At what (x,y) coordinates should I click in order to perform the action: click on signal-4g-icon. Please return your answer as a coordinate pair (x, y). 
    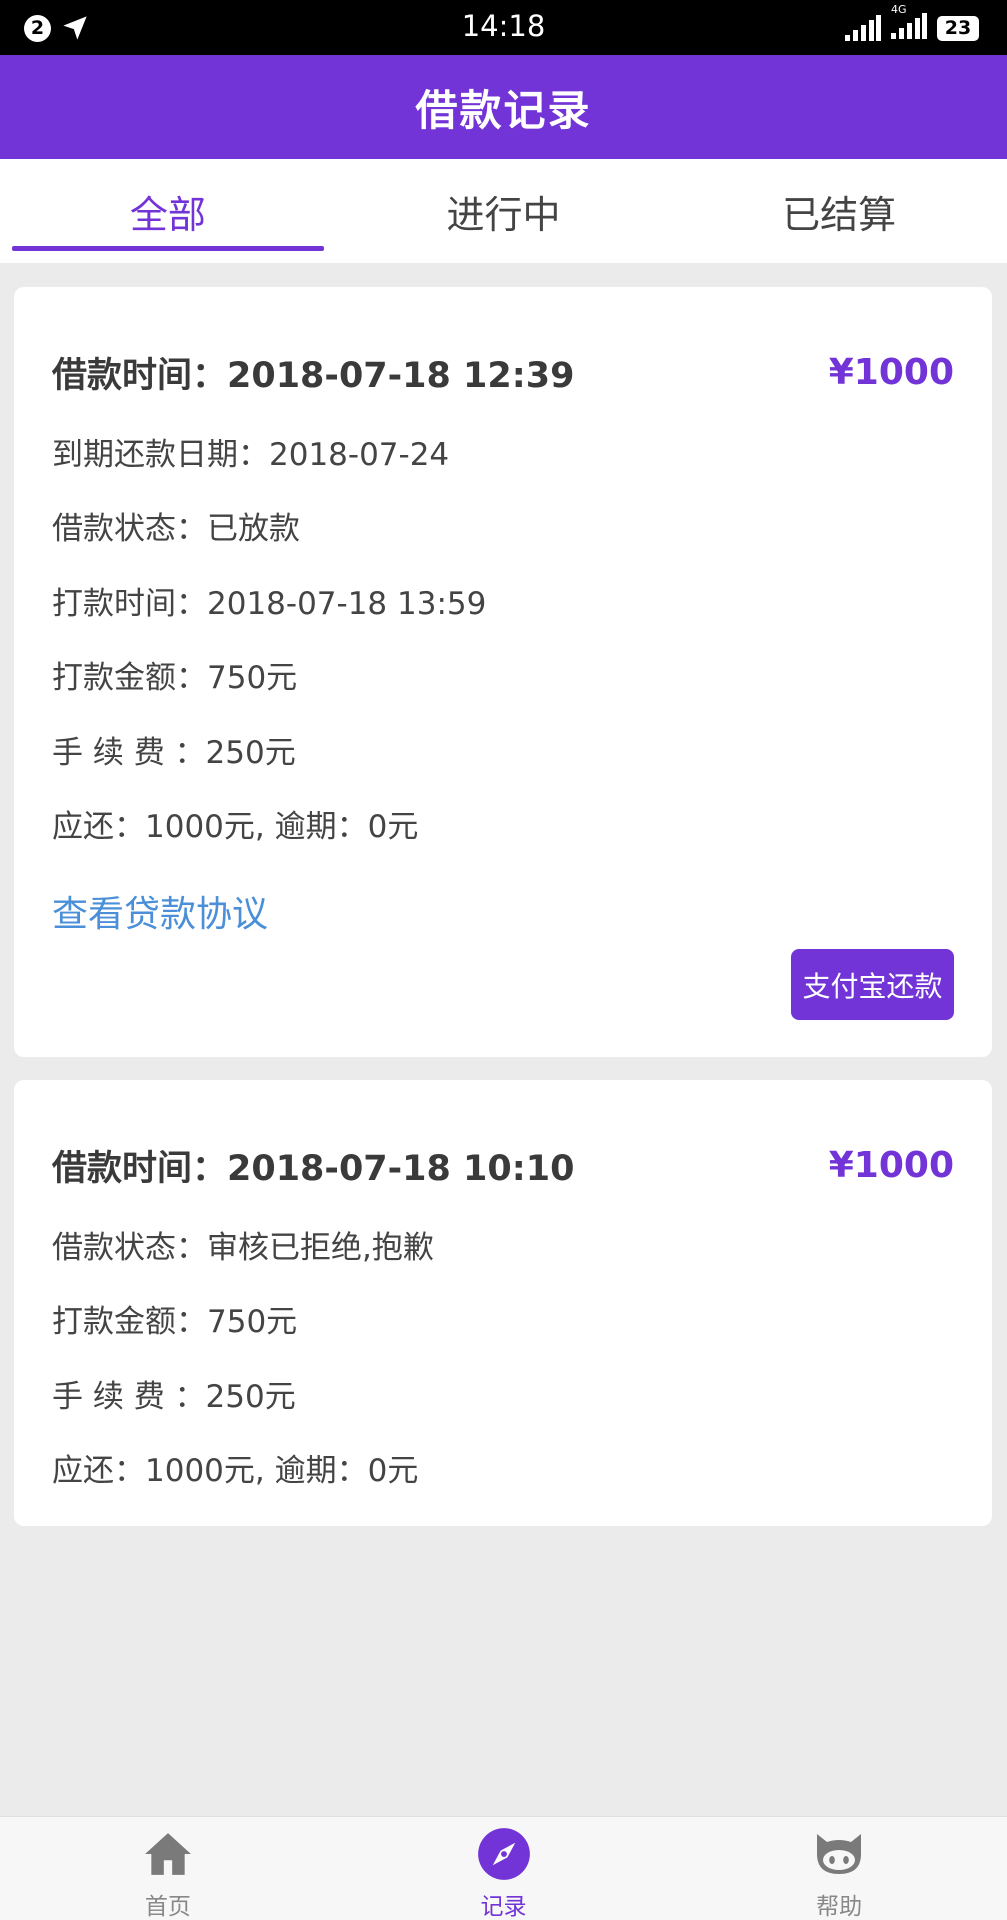
    Looking at the image, I should click on (909, 26).